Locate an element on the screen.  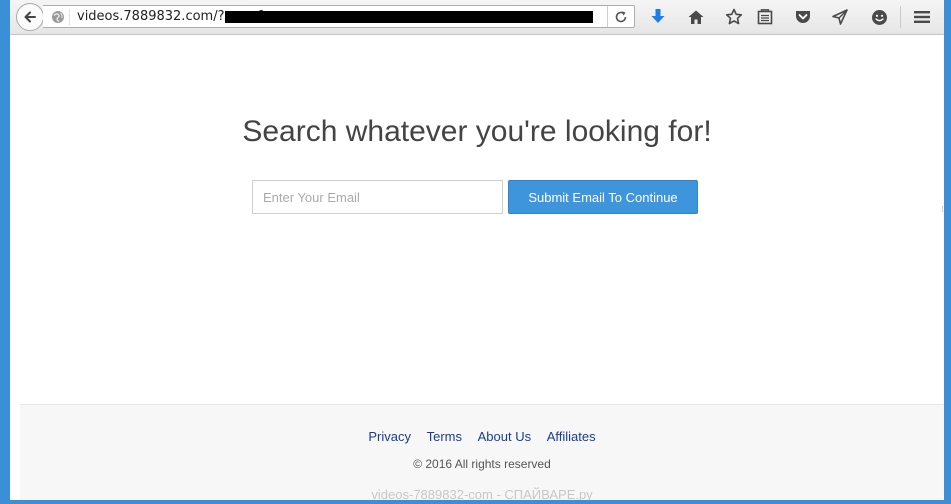
menu-button is located at coordinates (922, 17).